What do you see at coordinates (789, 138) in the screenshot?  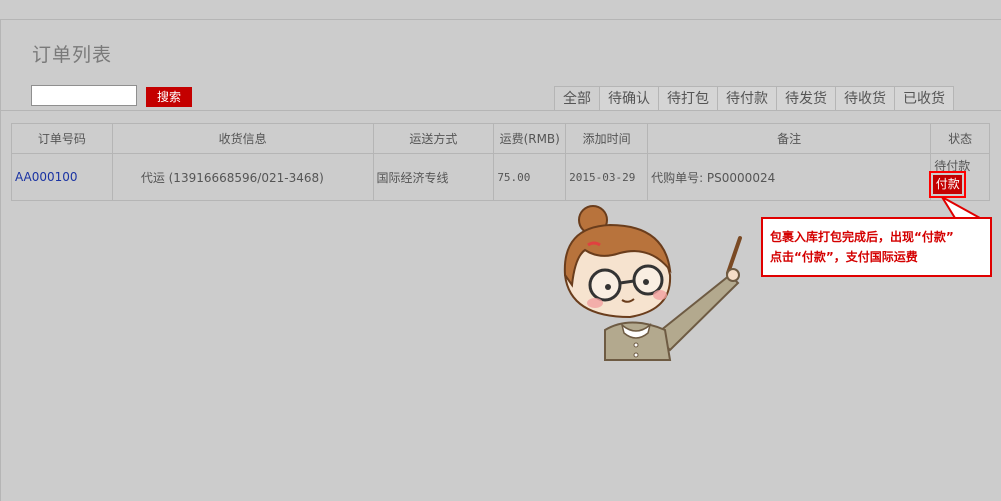 I see `col-remark: 备注` at bounding box center [789, 138].